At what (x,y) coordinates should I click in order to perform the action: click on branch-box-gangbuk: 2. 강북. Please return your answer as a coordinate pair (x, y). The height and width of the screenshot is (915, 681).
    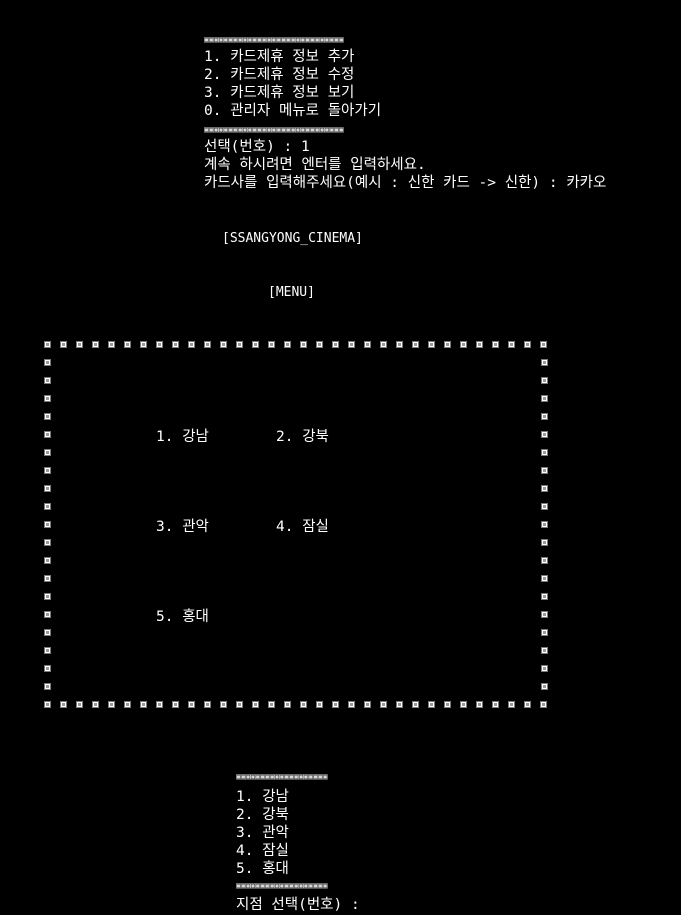
    Looking at the image, I should click on (302, 437).